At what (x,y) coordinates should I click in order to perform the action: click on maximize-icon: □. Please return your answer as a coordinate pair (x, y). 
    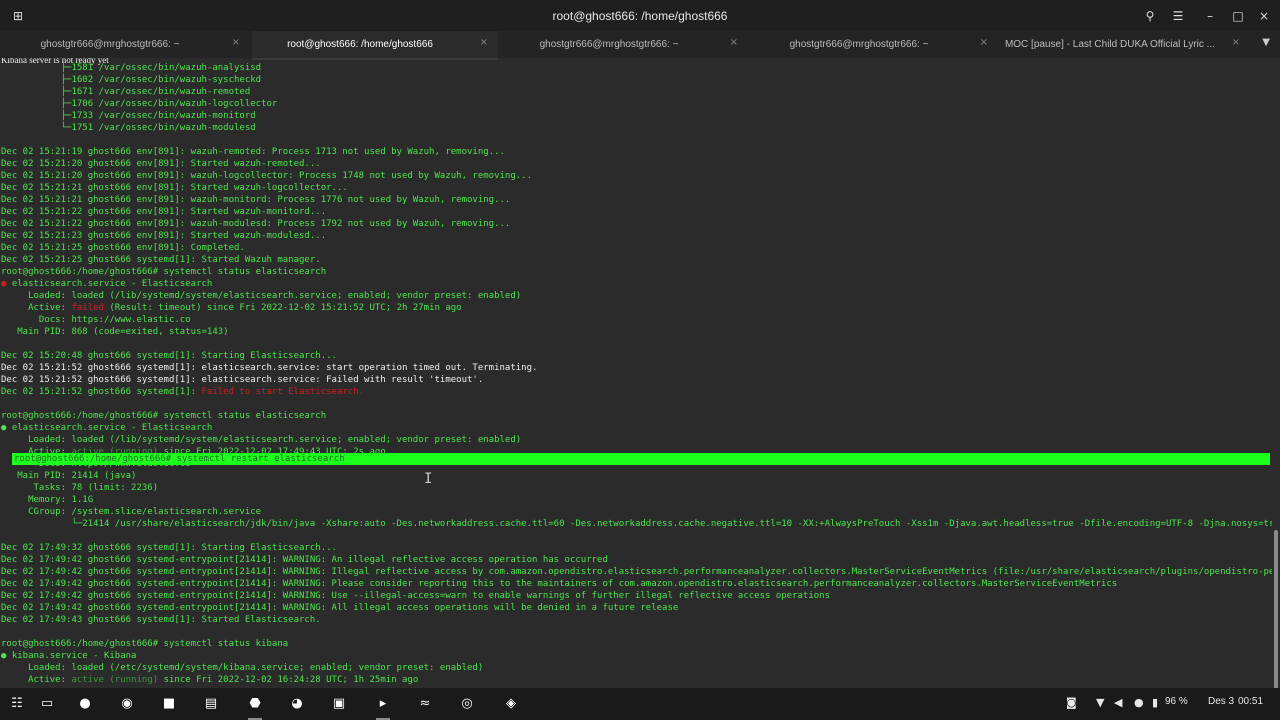
    Looking at the image, I should click on (1238, 16).